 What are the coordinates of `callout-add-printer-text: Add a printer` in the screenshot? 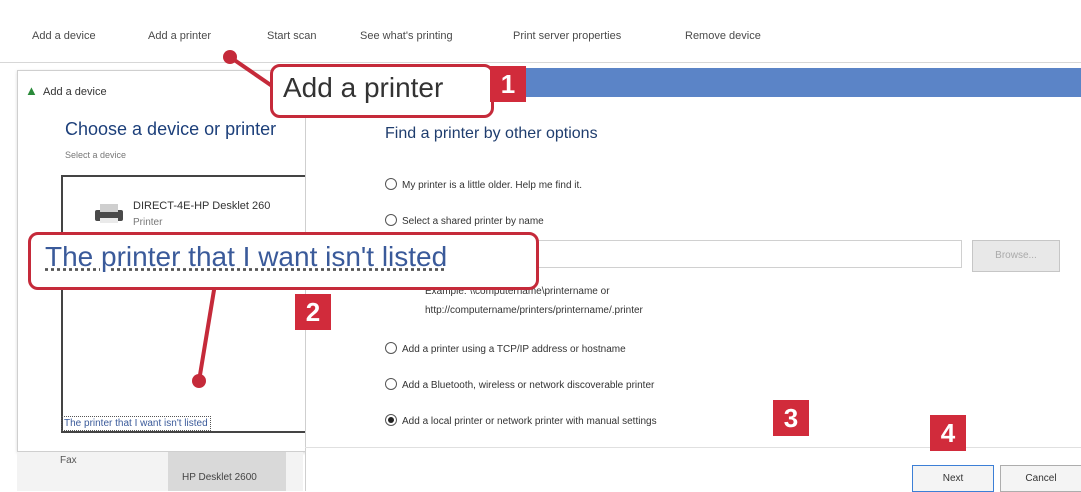 It's located at (363, 87).